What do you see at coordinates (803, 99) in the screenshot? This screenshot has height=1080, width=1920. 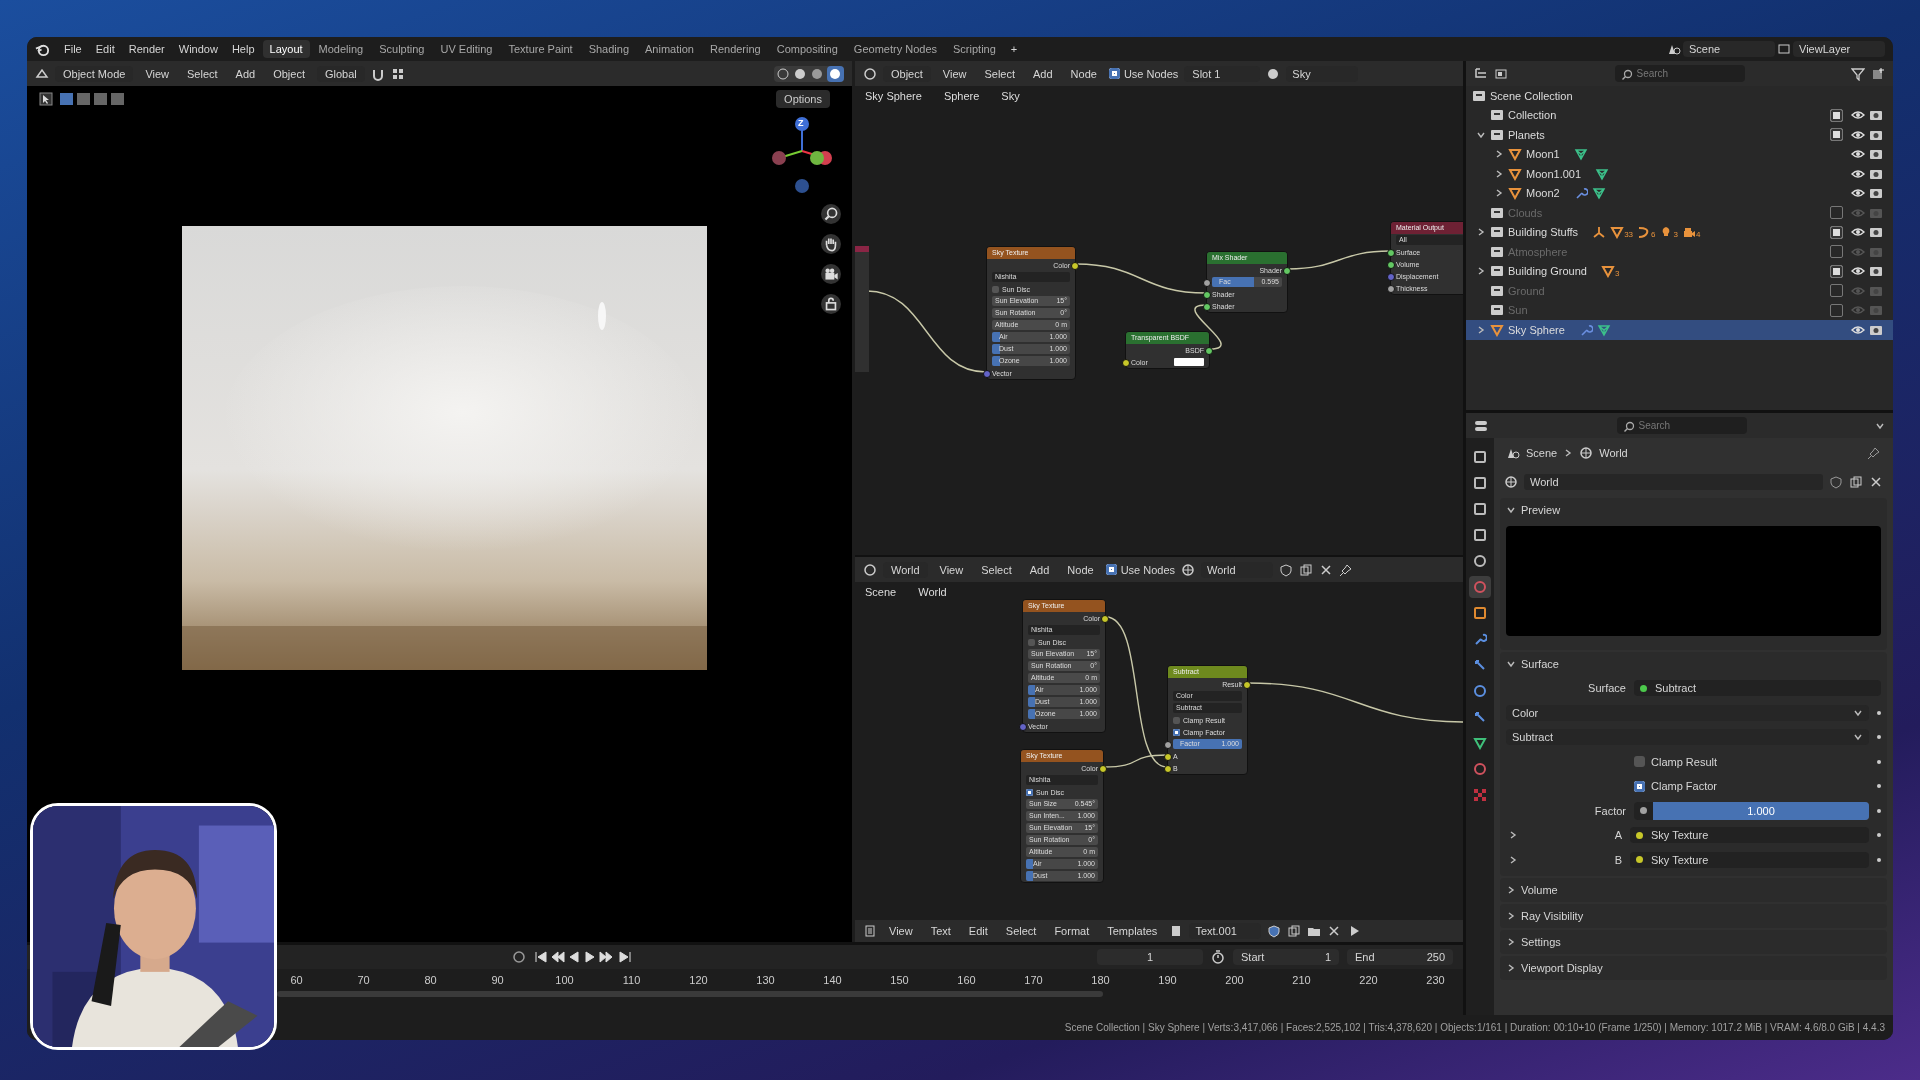 I see `options-button: Options` at bounding box center [803, 99].